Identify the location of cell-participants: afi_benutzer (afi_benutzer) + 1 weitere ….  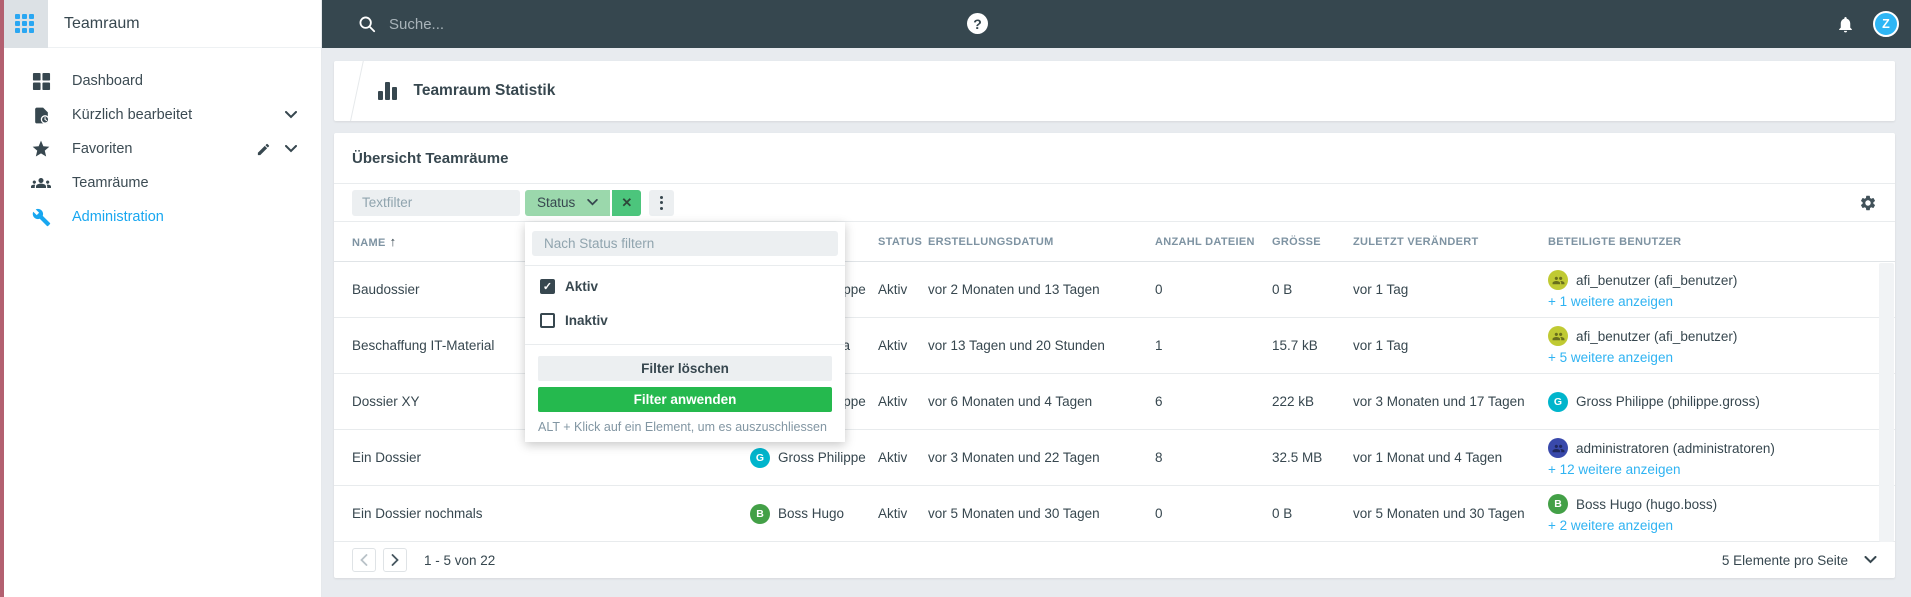
(1712, 289).